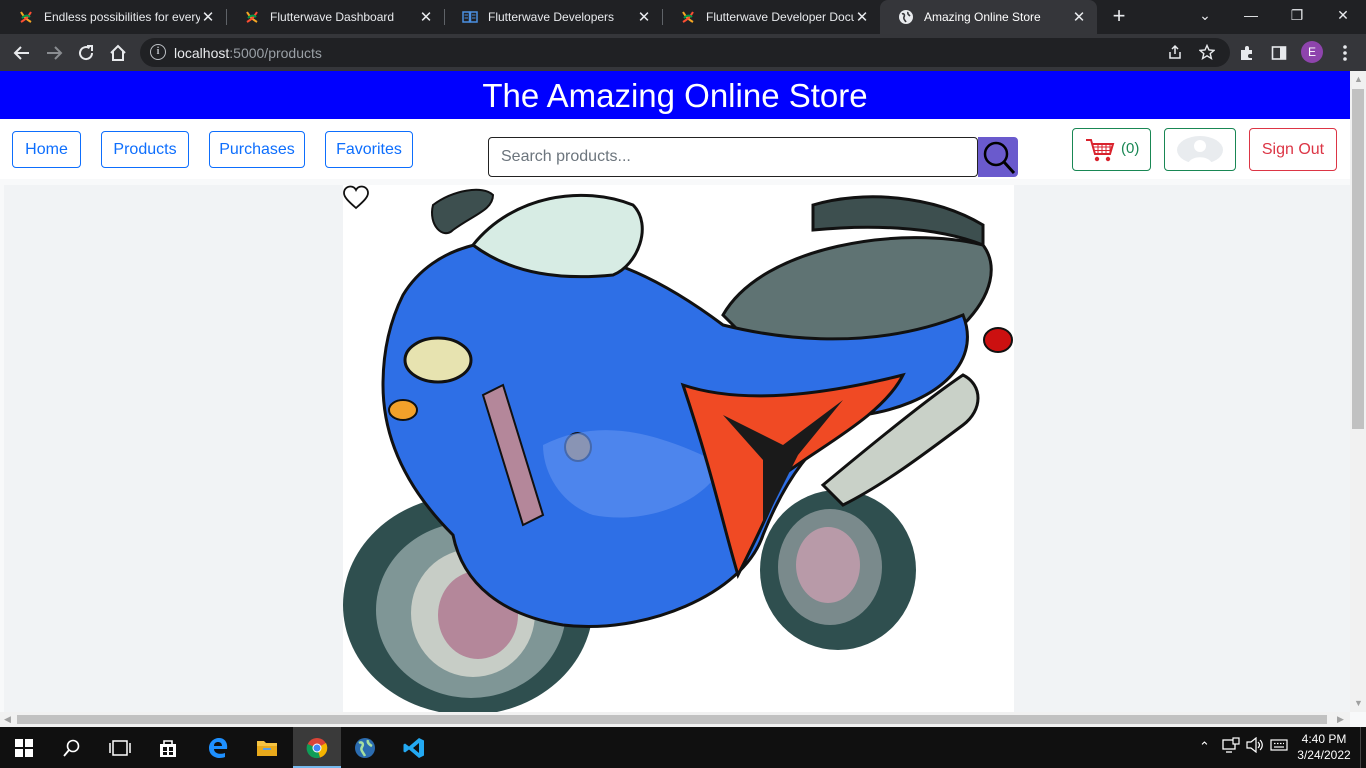 This screenshot has width=1366, height=768. Describe the element at coordinates (1204, 747) in the screenshot. I see `show-hidden-icons: ⌃` at that location.